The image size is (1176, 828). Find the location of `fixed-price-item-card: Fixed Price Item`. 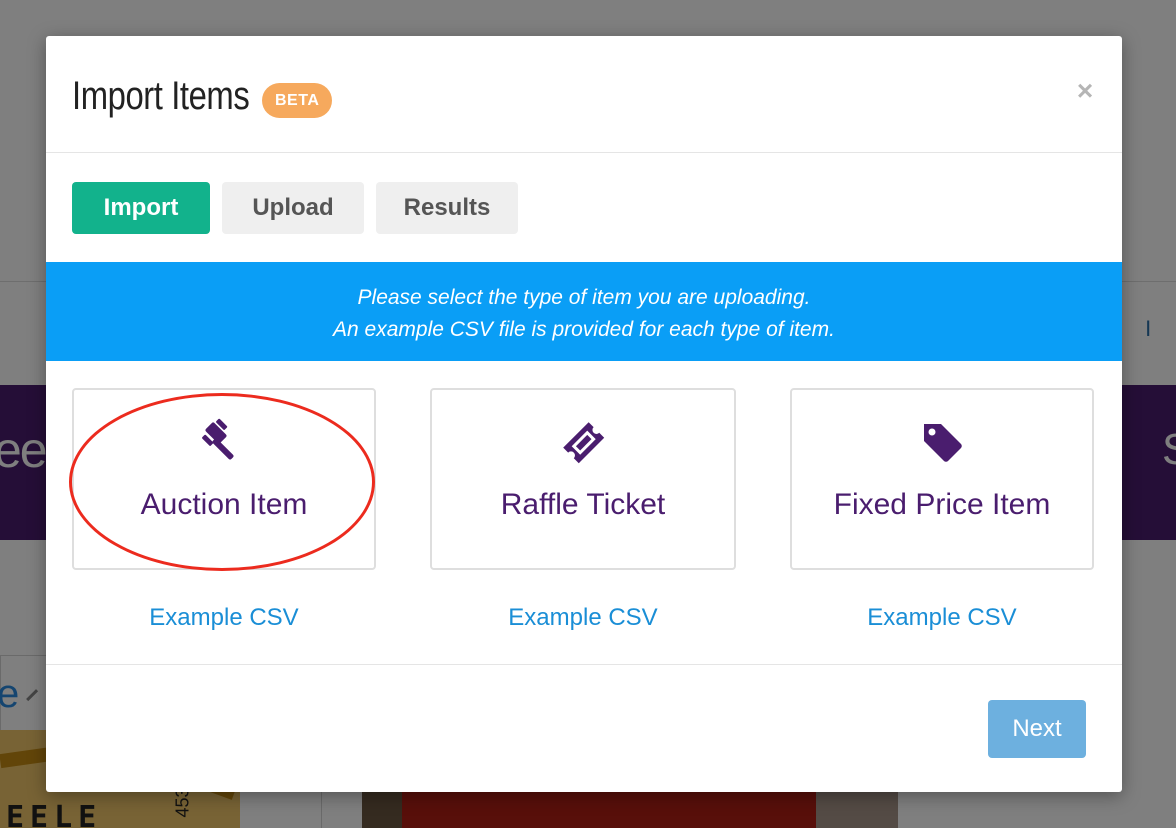

fixed-price-item-card: Fixed Price Item is located at coordinates (942, 479).